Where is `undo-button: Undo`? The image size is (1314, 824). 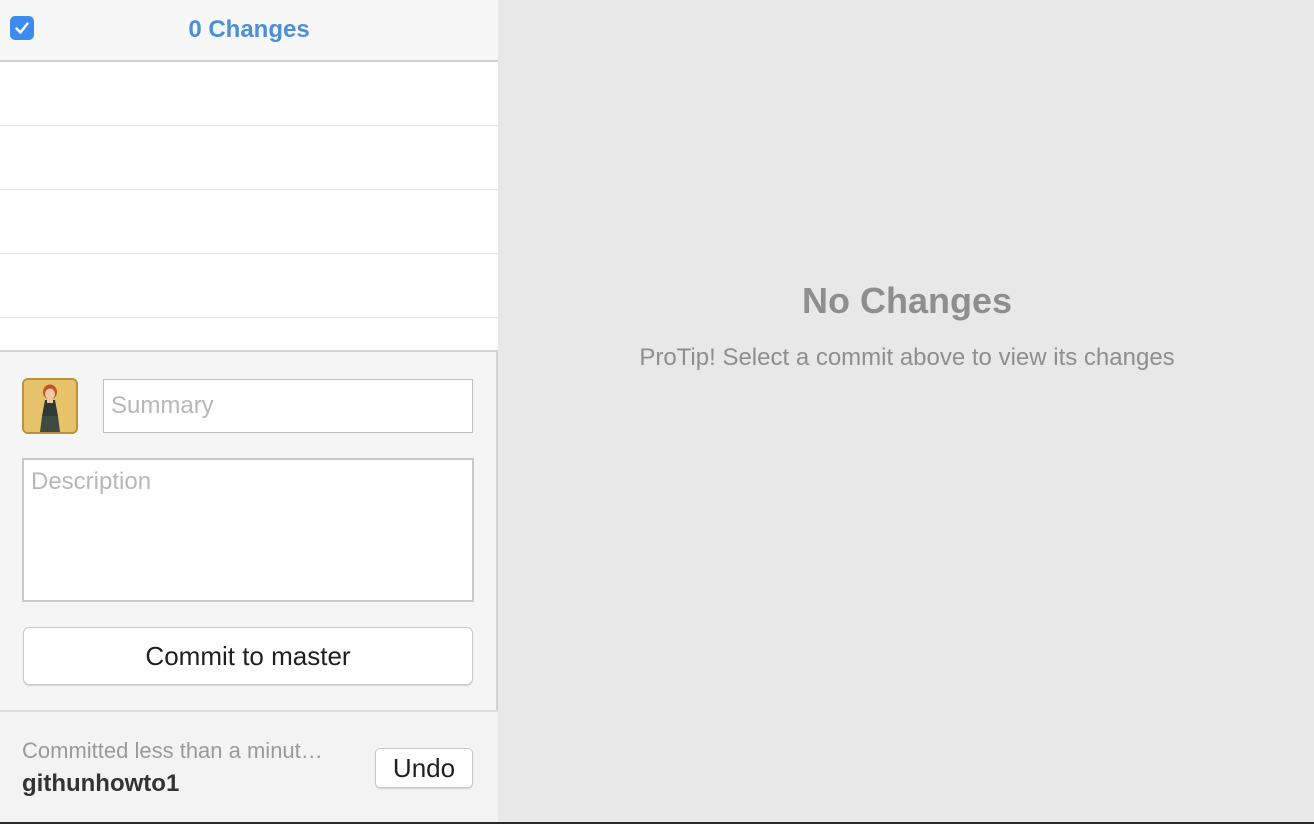
undo-button: Undo is located at coordinates (424, 768).